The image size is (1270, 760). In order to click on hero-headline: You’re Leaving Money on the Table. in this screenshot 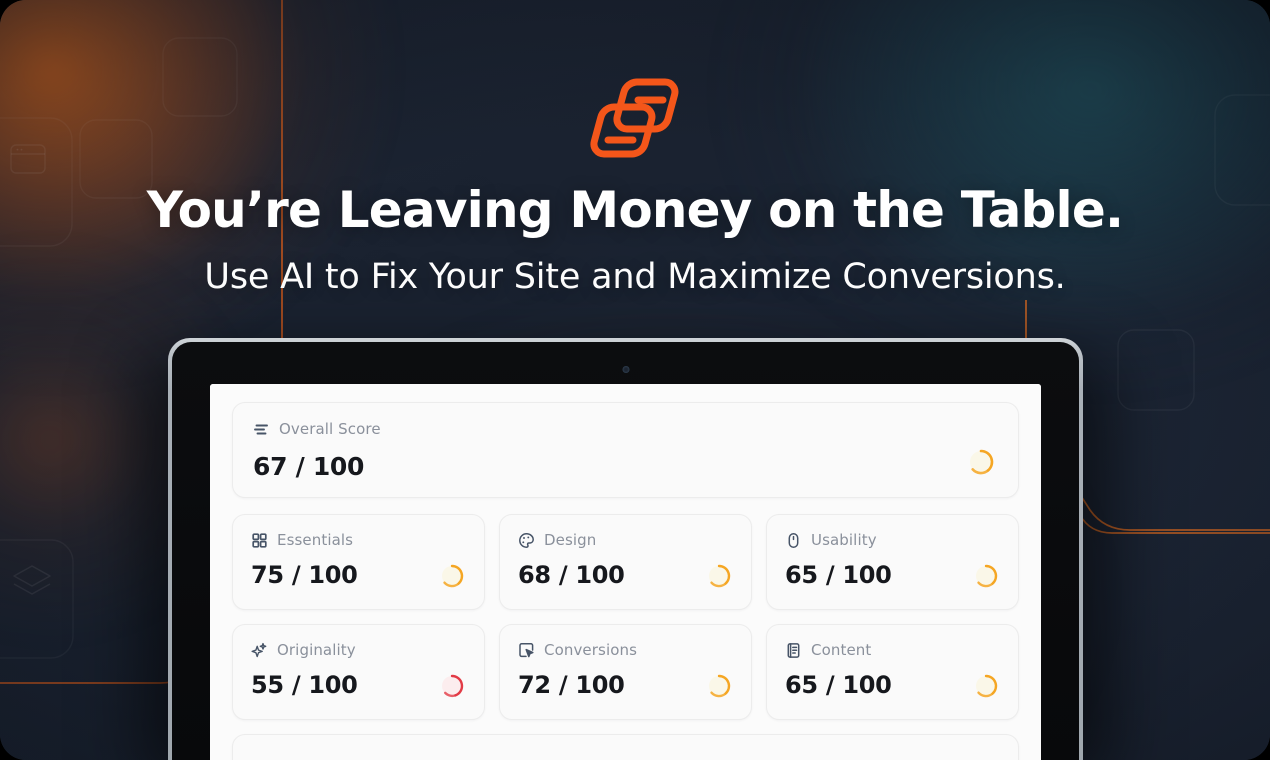, I will do `click(635, 210)`.